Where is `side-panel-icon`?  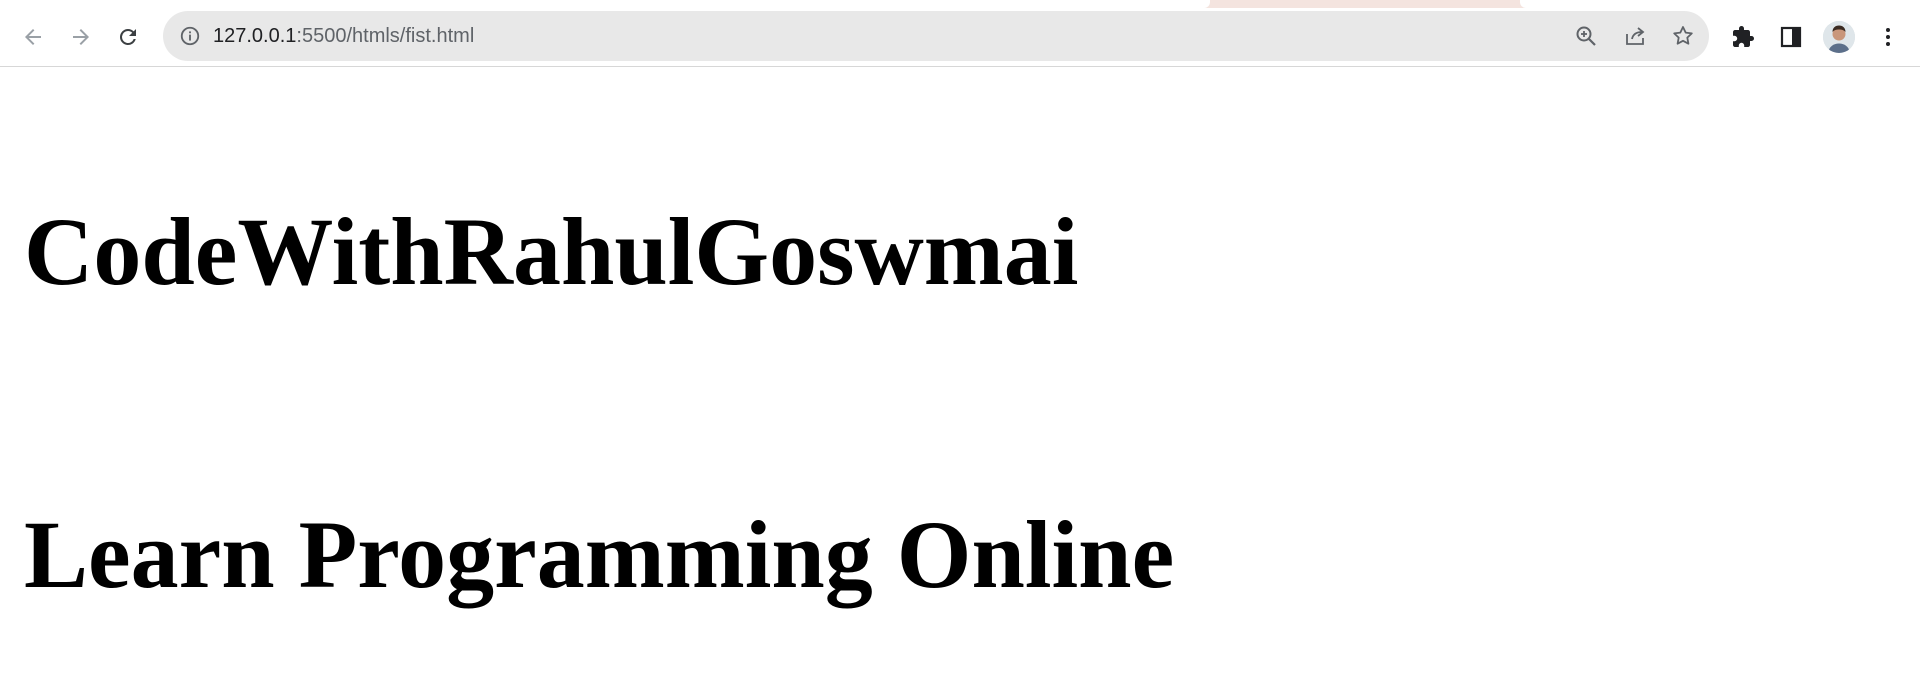 side-panel-icon is located at coordinates (1791, 37).